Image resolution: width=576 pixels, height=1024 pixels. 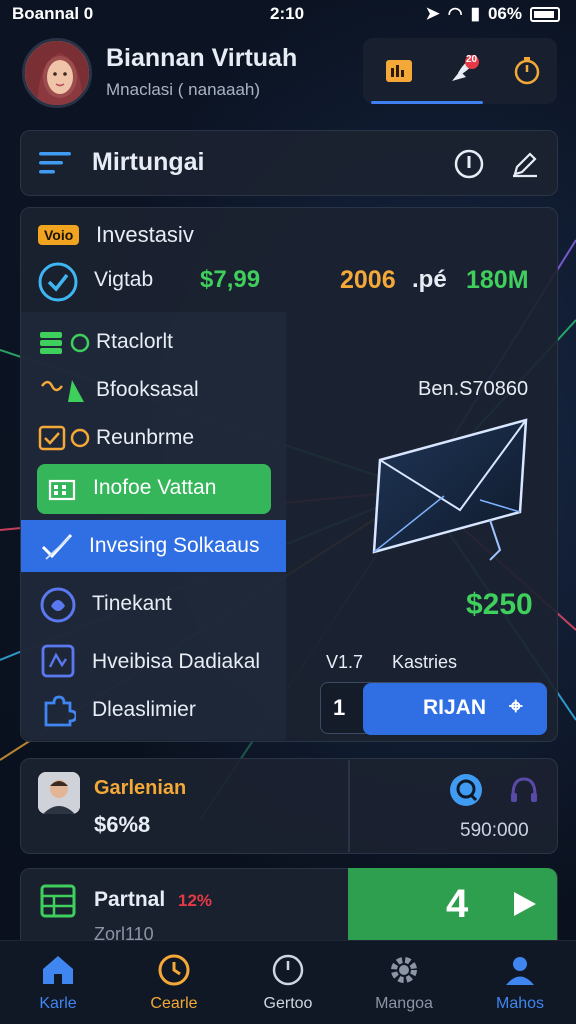 I want to click on signal-icon: ▮, so click(x=475, y=13).